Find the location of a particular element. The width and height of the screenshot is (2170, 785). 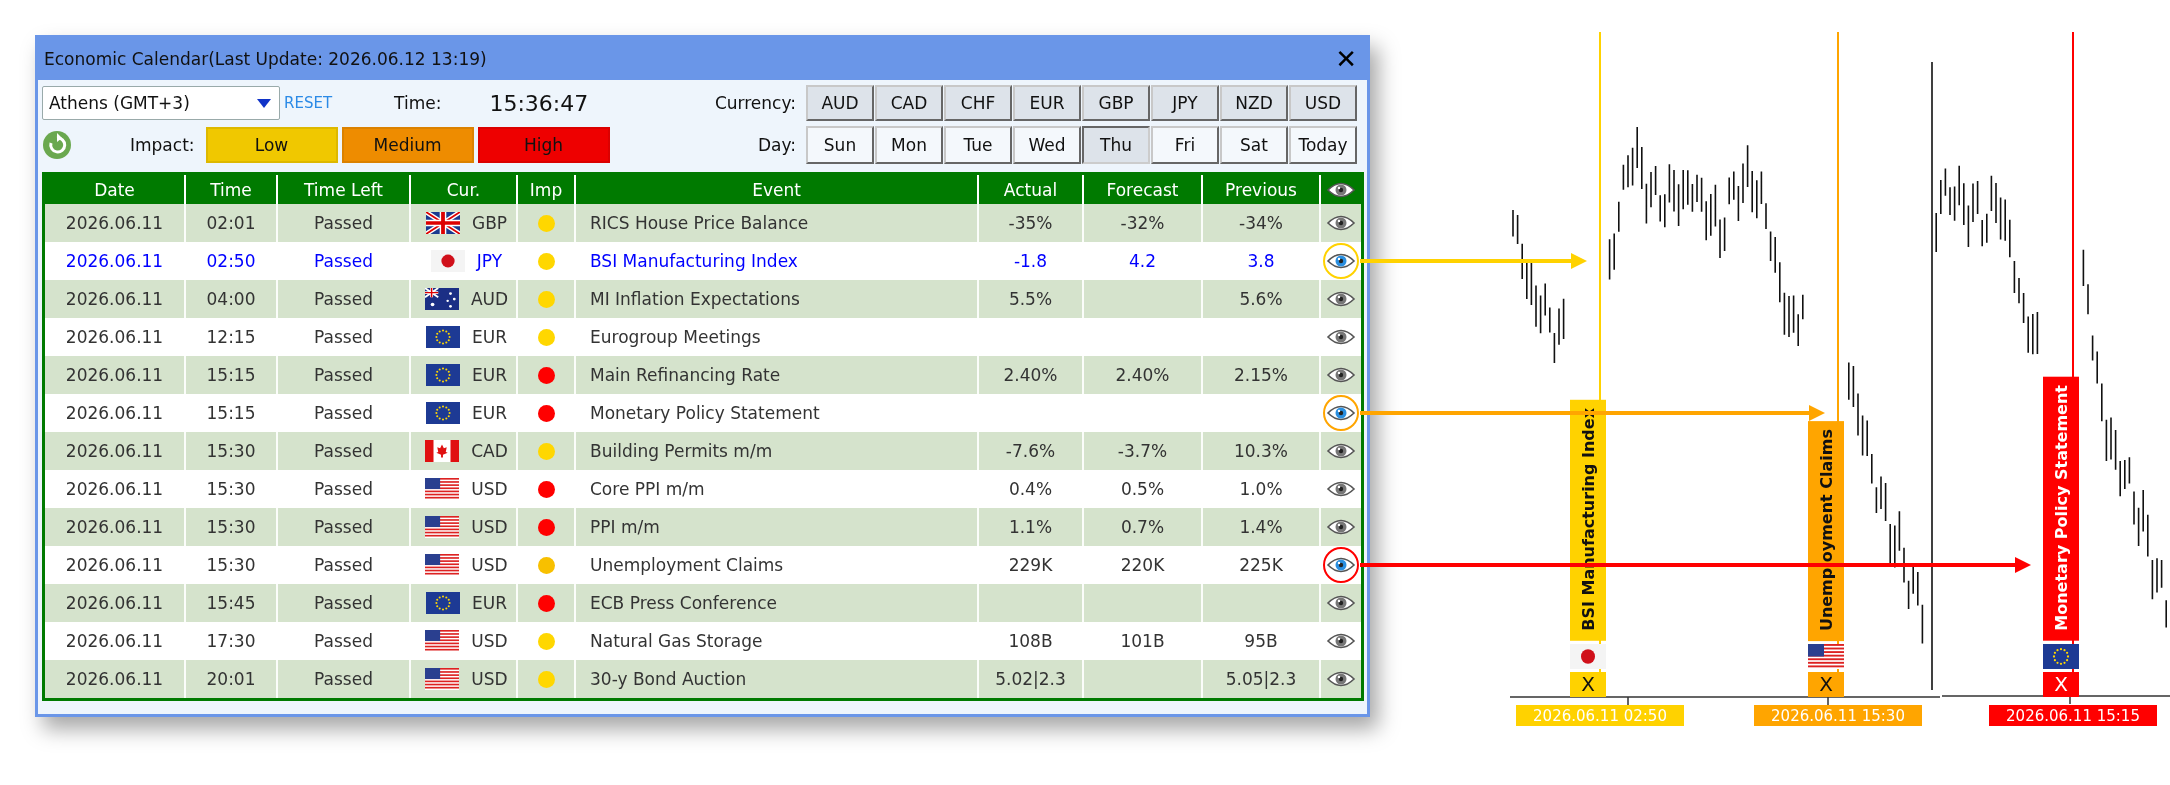

day-button: Fri is located at coordinates (1185, 145).